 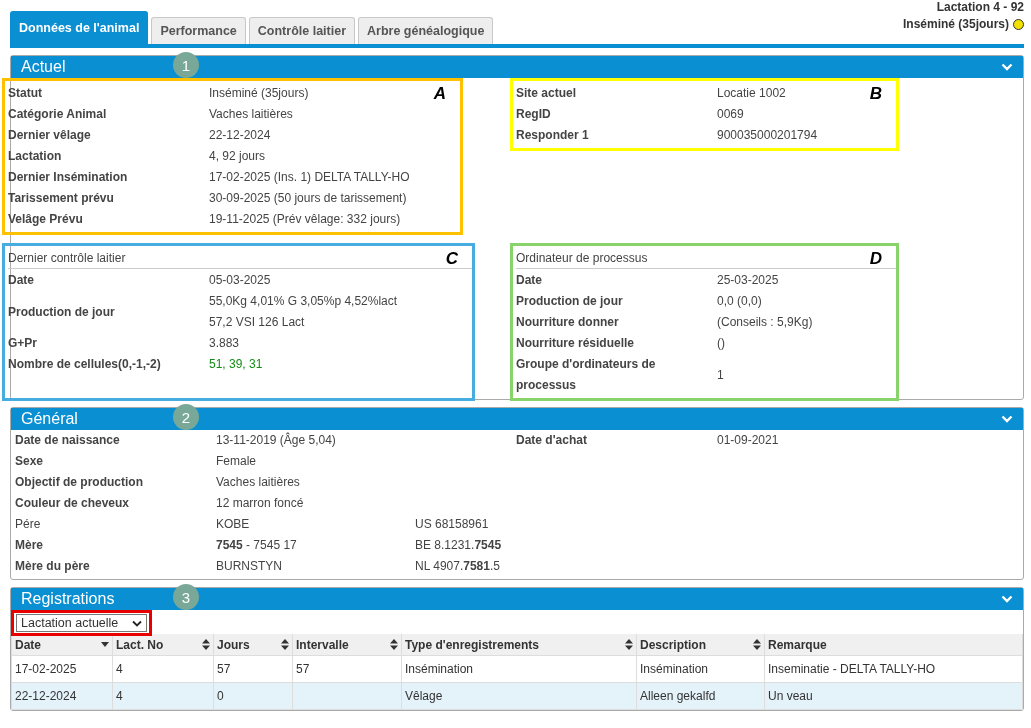 I want to click on field-label: Date d'achat, so click(x=552, y=440).